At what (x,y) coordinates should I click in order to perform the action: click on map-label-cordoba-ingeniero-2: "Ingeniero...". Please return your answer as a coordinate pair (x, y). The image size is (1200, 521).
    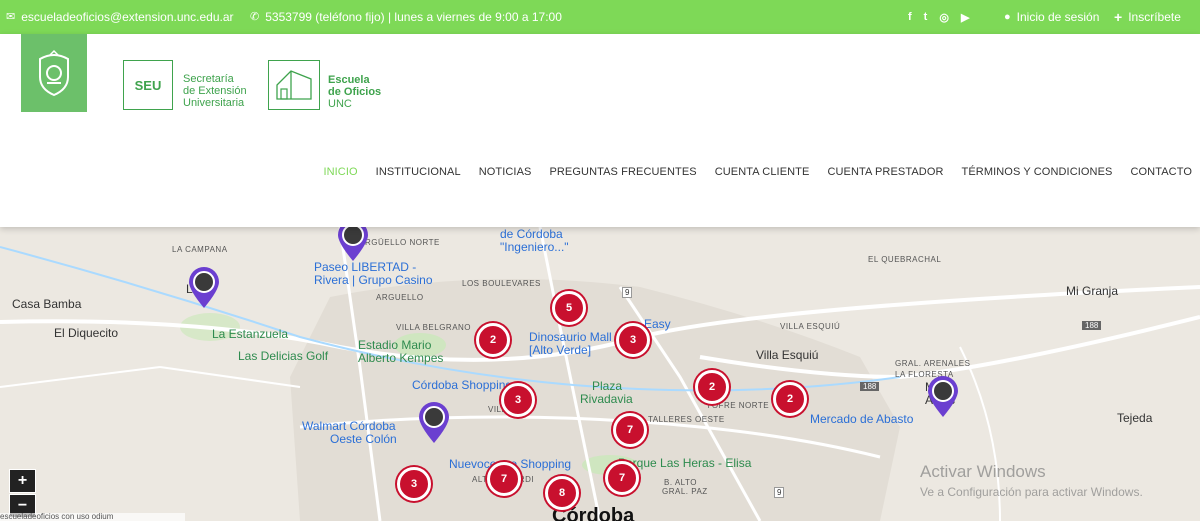
    Looking at the image, I should click on (534, 247).